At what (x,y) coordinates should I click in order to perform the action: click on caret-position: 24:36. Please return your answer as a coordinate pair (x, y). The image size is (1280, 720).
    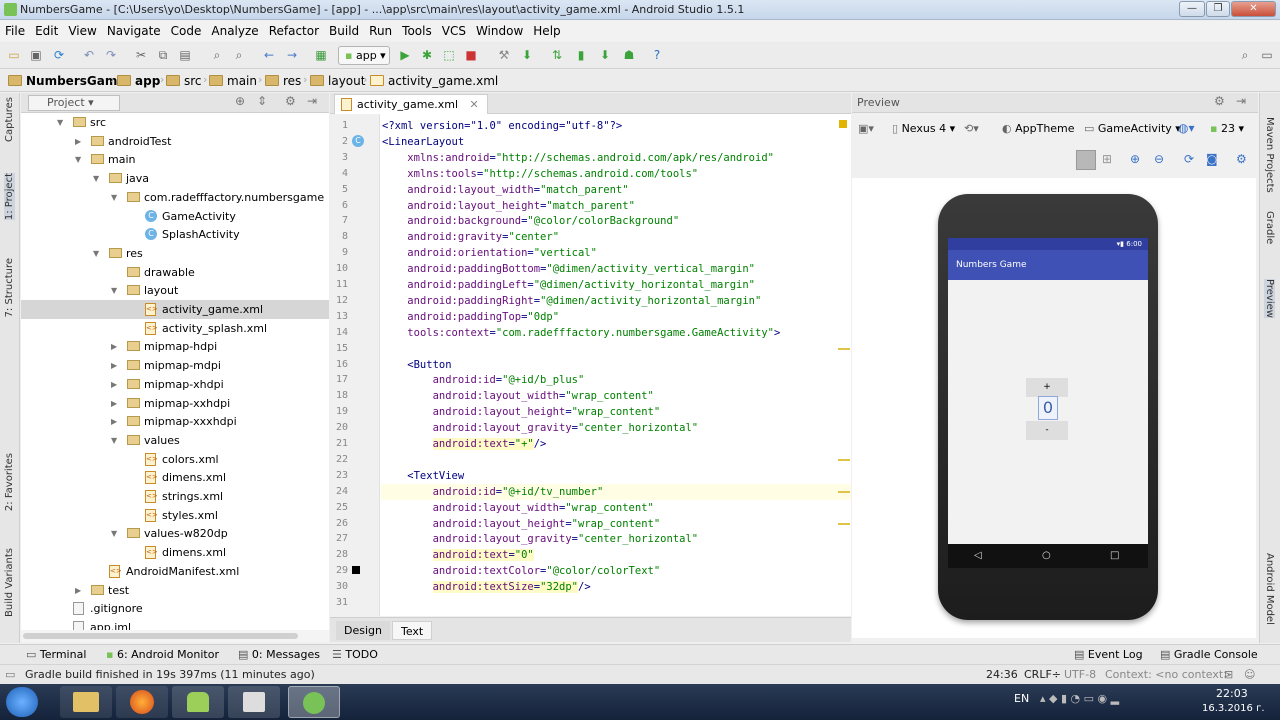
    Looking at the image, I should click on (1002, 675).